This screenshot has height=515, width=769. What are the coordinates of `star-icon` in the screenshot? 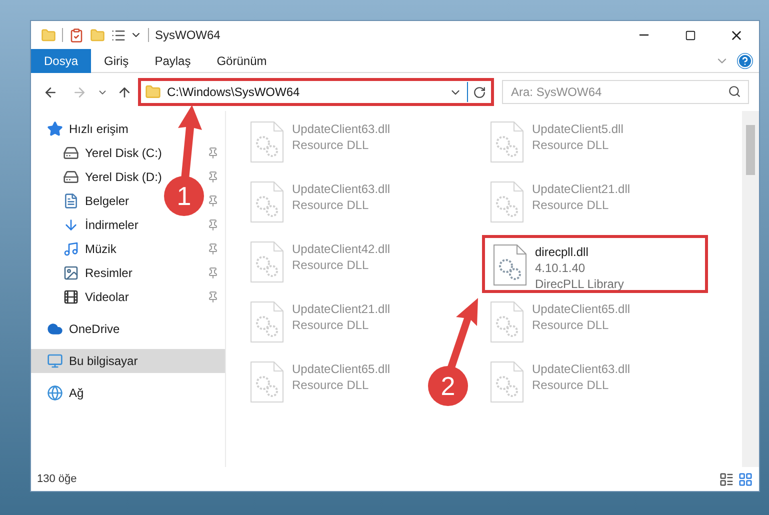 It's located at (55, 129).